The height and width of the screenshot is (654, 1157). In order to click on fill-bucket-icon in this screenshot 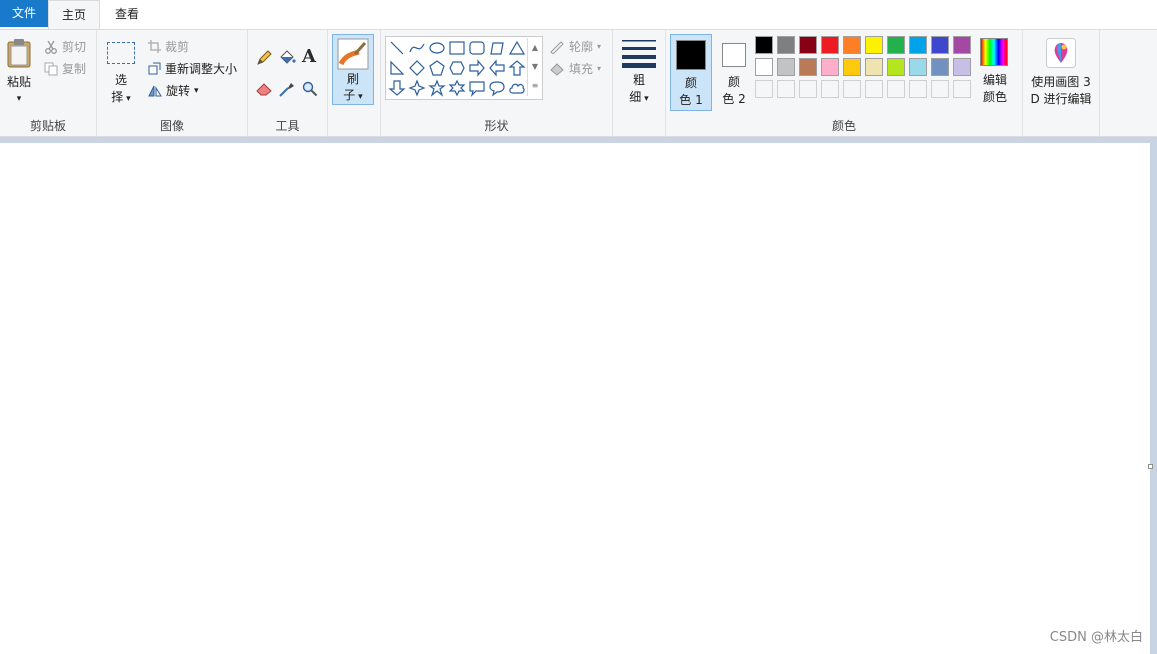, I will do `click(287, 57)`.